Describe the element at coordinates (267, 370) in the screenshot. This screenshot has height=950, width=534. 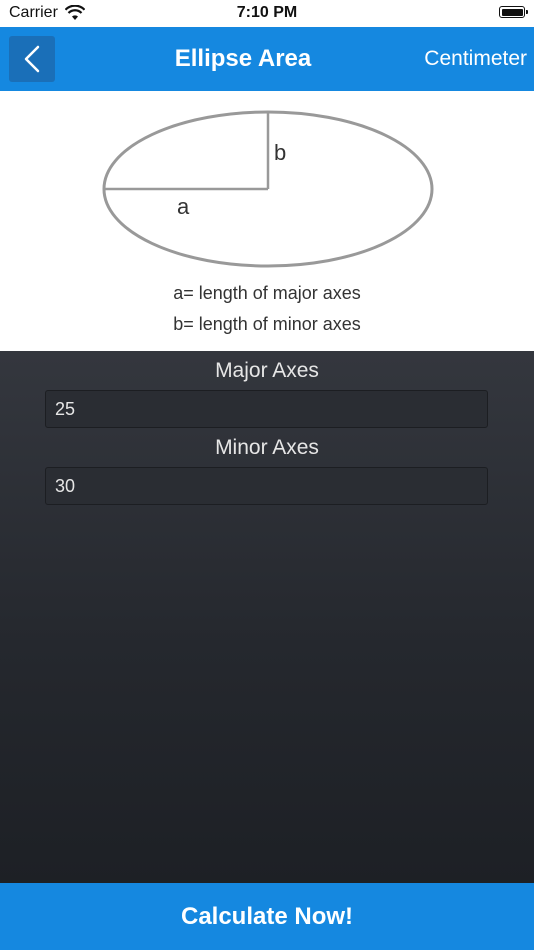
I see `major-axes-label: Major Axes` at that location.